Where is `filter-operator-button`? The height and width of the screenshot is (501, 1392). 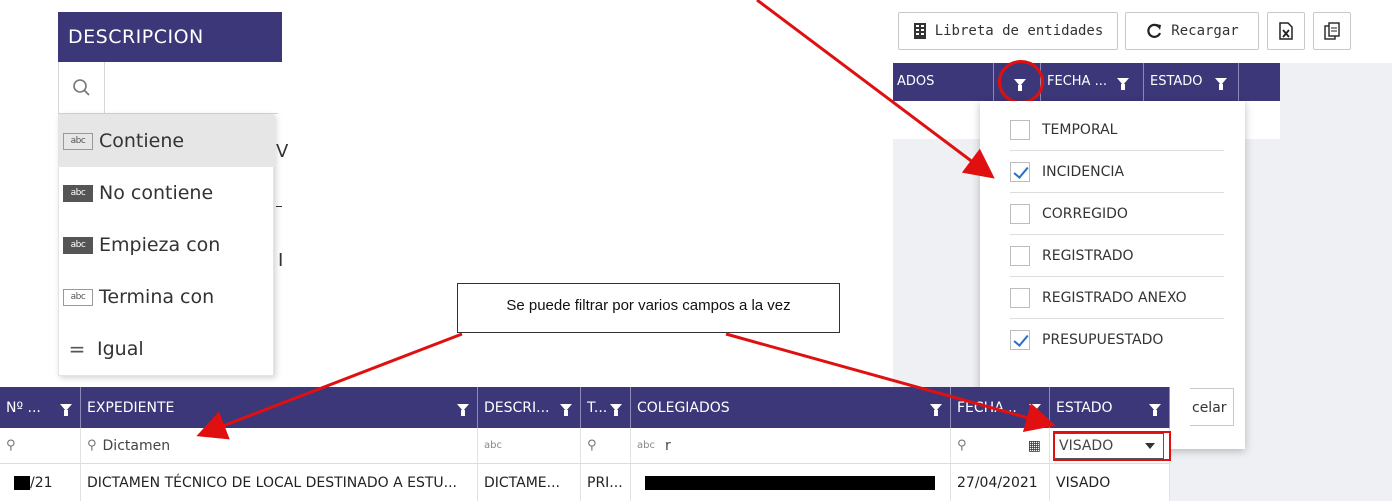
filter-operator-button is located at coordinates (81, 88).